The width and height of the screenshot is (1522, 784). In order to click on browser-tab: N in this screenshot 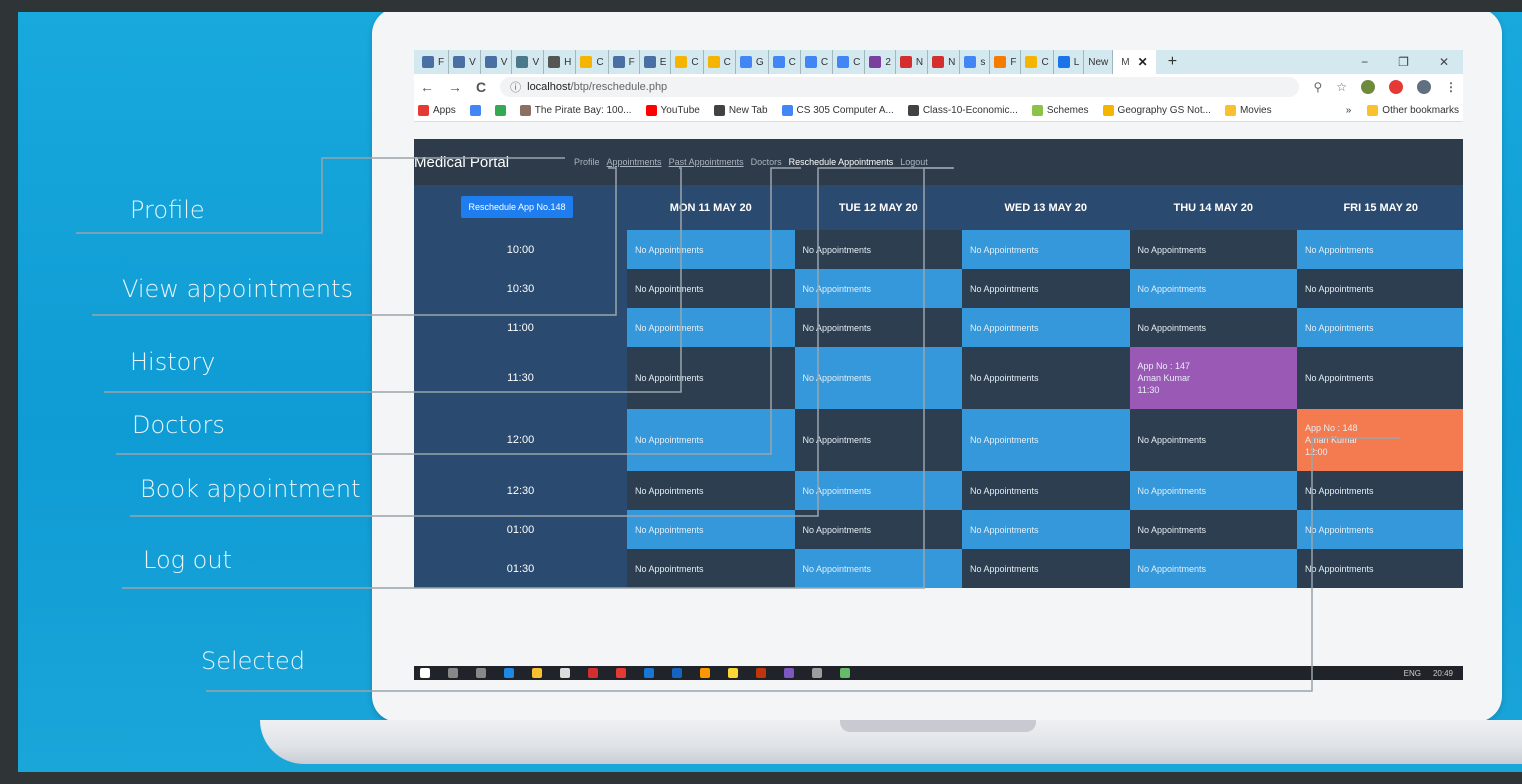, I will do `click(912, 62)`.